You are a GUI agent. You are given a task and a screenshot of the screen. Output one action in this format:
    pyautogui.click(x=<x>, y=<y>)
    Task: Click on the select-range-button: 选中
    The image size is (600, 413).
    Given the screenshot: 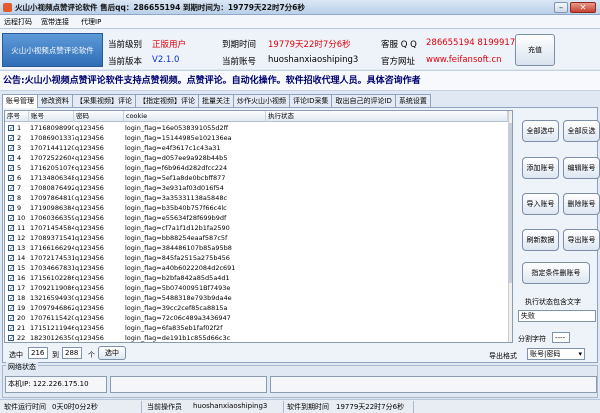 What is the action you would take?
    pyautogui.click(x=112, y=353)
    